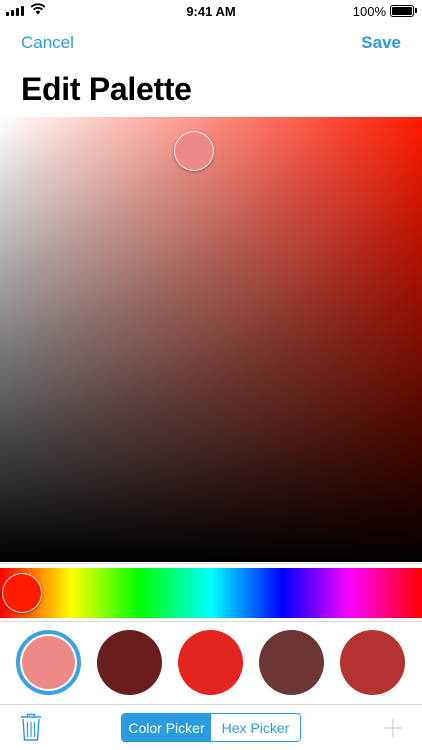  I want to click on battery-cap, so click(416, 10).